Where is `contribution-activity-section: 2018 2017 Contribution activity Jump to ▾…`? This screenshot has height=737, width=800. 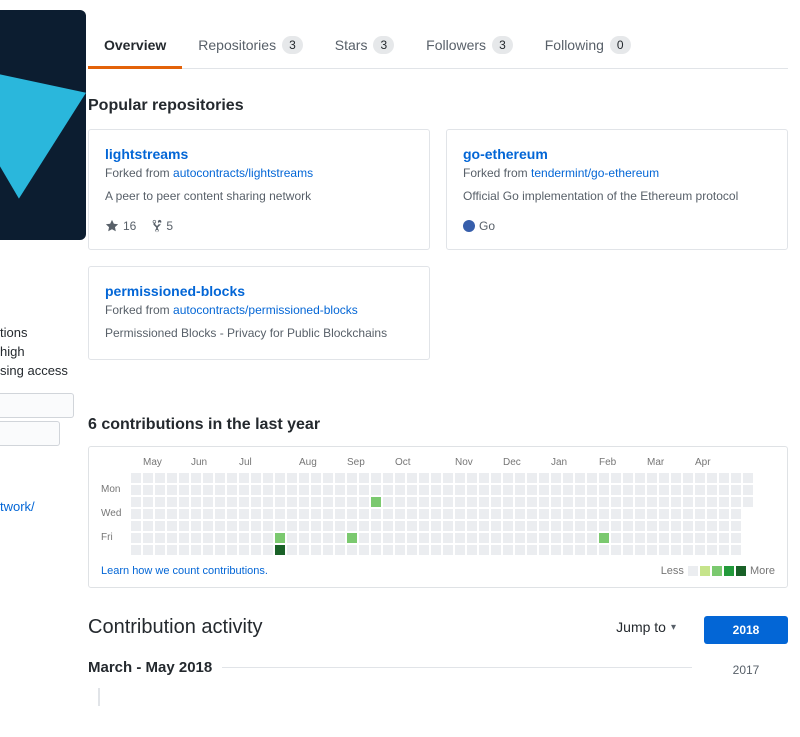 contribution-activity-section: 2018 2017 Contribution activity Jump to ▾… is located at coordinates (438, 660).